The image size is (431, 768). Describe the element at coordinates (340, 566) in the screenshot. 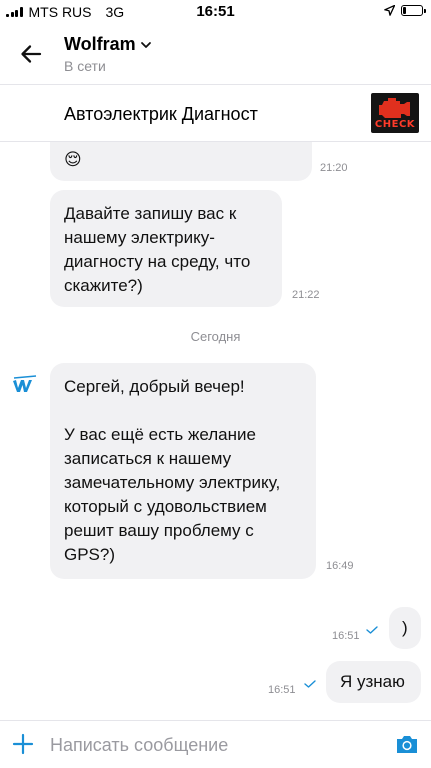

I see `message-time: 16:49` at that location.